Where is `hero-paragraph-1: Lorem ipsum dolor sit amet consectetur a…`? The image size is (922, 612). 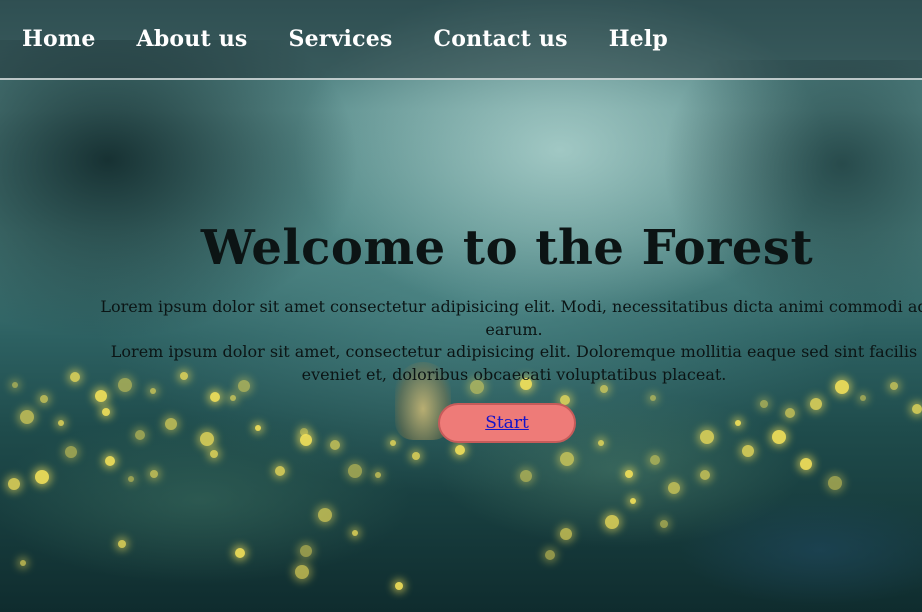 hero-paragraph-1: Lorem ipsum dolor sit amet consectetur a… is located at coordinates (511, 318).